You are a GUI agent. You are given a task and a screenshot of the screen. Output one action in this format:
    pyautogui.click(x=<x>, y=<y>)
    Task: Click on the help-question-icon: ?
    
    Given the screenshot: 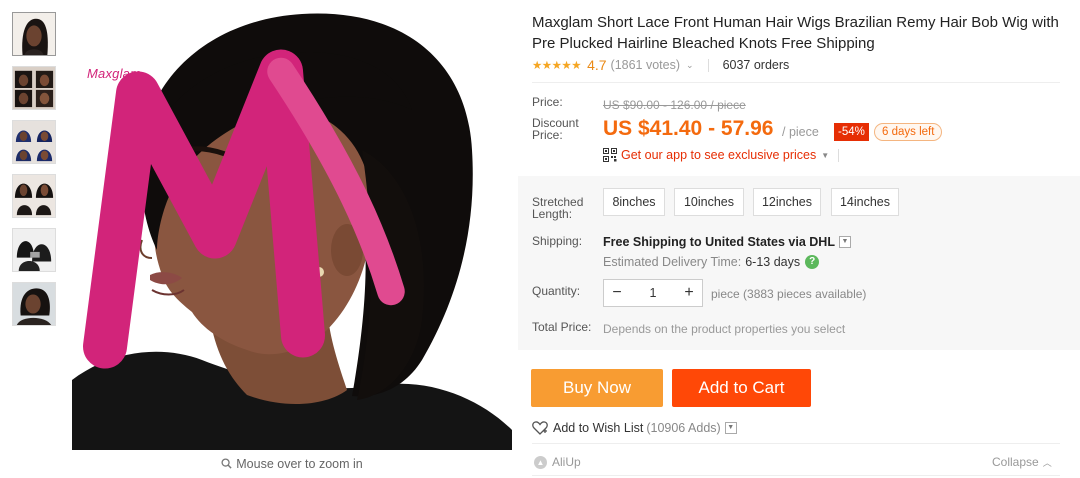 What is the action you would take?
    pyautogui.click(x=812, y=262)
    